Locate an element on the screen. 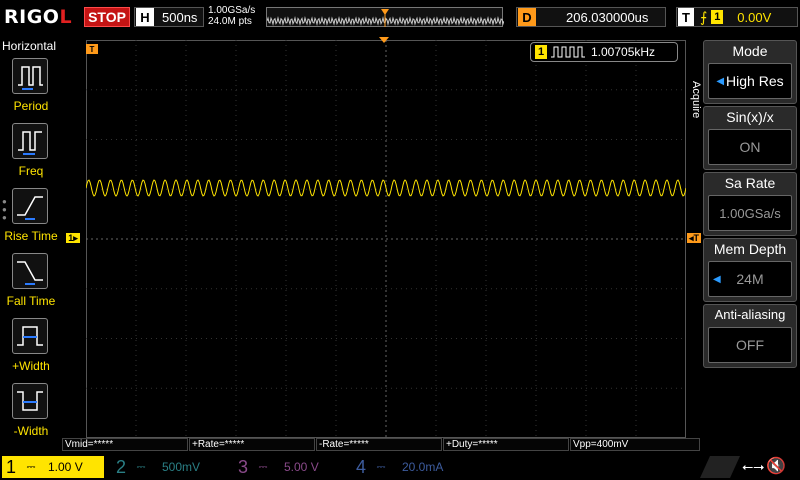 This screenshot has height=480, width=800. frequency-icon is located at coordinates (30, 141).